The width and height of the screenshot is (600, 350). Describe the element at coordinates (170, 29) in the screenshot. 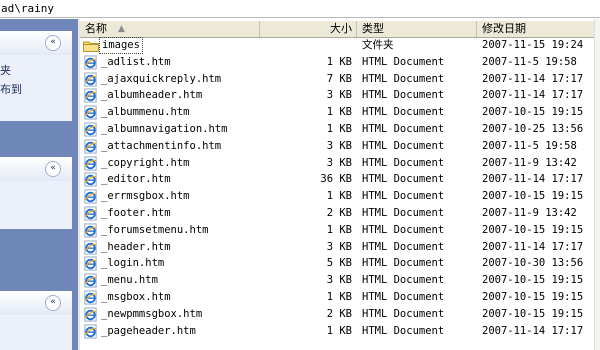

I see `column-header-name: 名称 ▲` at that location.